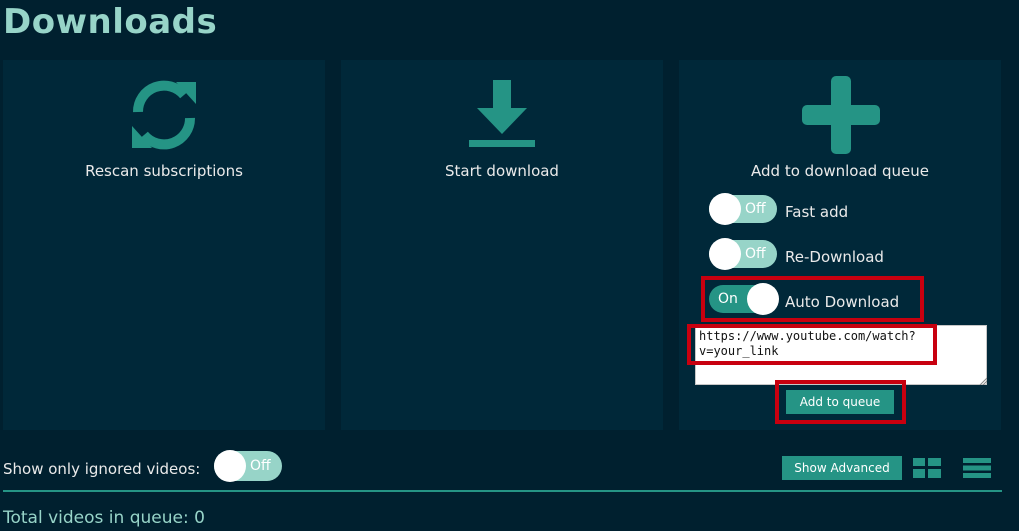  What do you see at coordinates (743, 209) in the screenshot?
I see `fast-add-toggle: Off` at bounding box center [743, 209].